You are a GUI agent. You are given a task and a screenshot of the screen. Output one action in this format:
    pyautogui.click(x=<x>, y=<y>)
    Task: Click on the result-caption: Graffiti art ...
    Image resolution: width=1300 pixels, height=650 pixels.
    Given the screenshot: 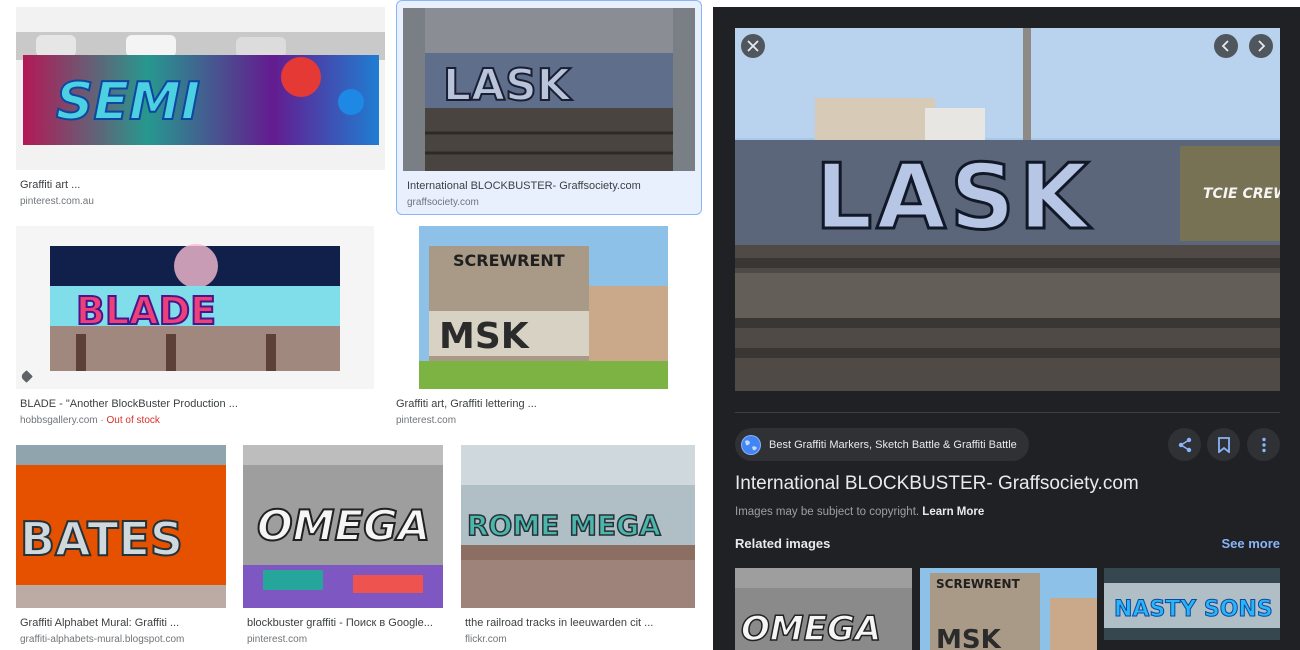 What is the action you would take?
    pyautogui.click(x=200, y=185)
    